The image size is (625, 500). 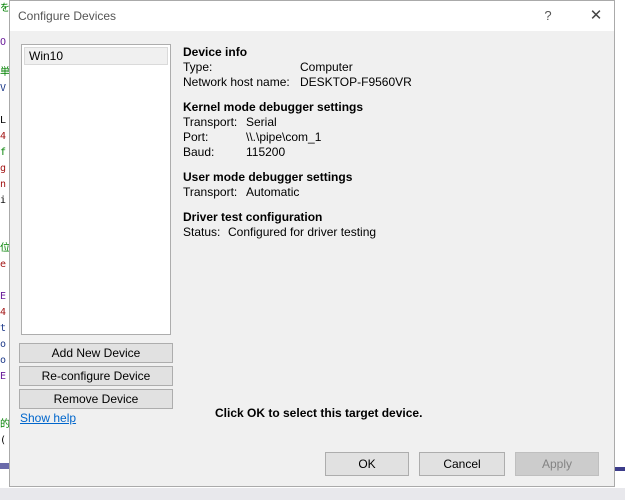 I want to click on host-name-label: Network host name:, so click(x=236, y=82).